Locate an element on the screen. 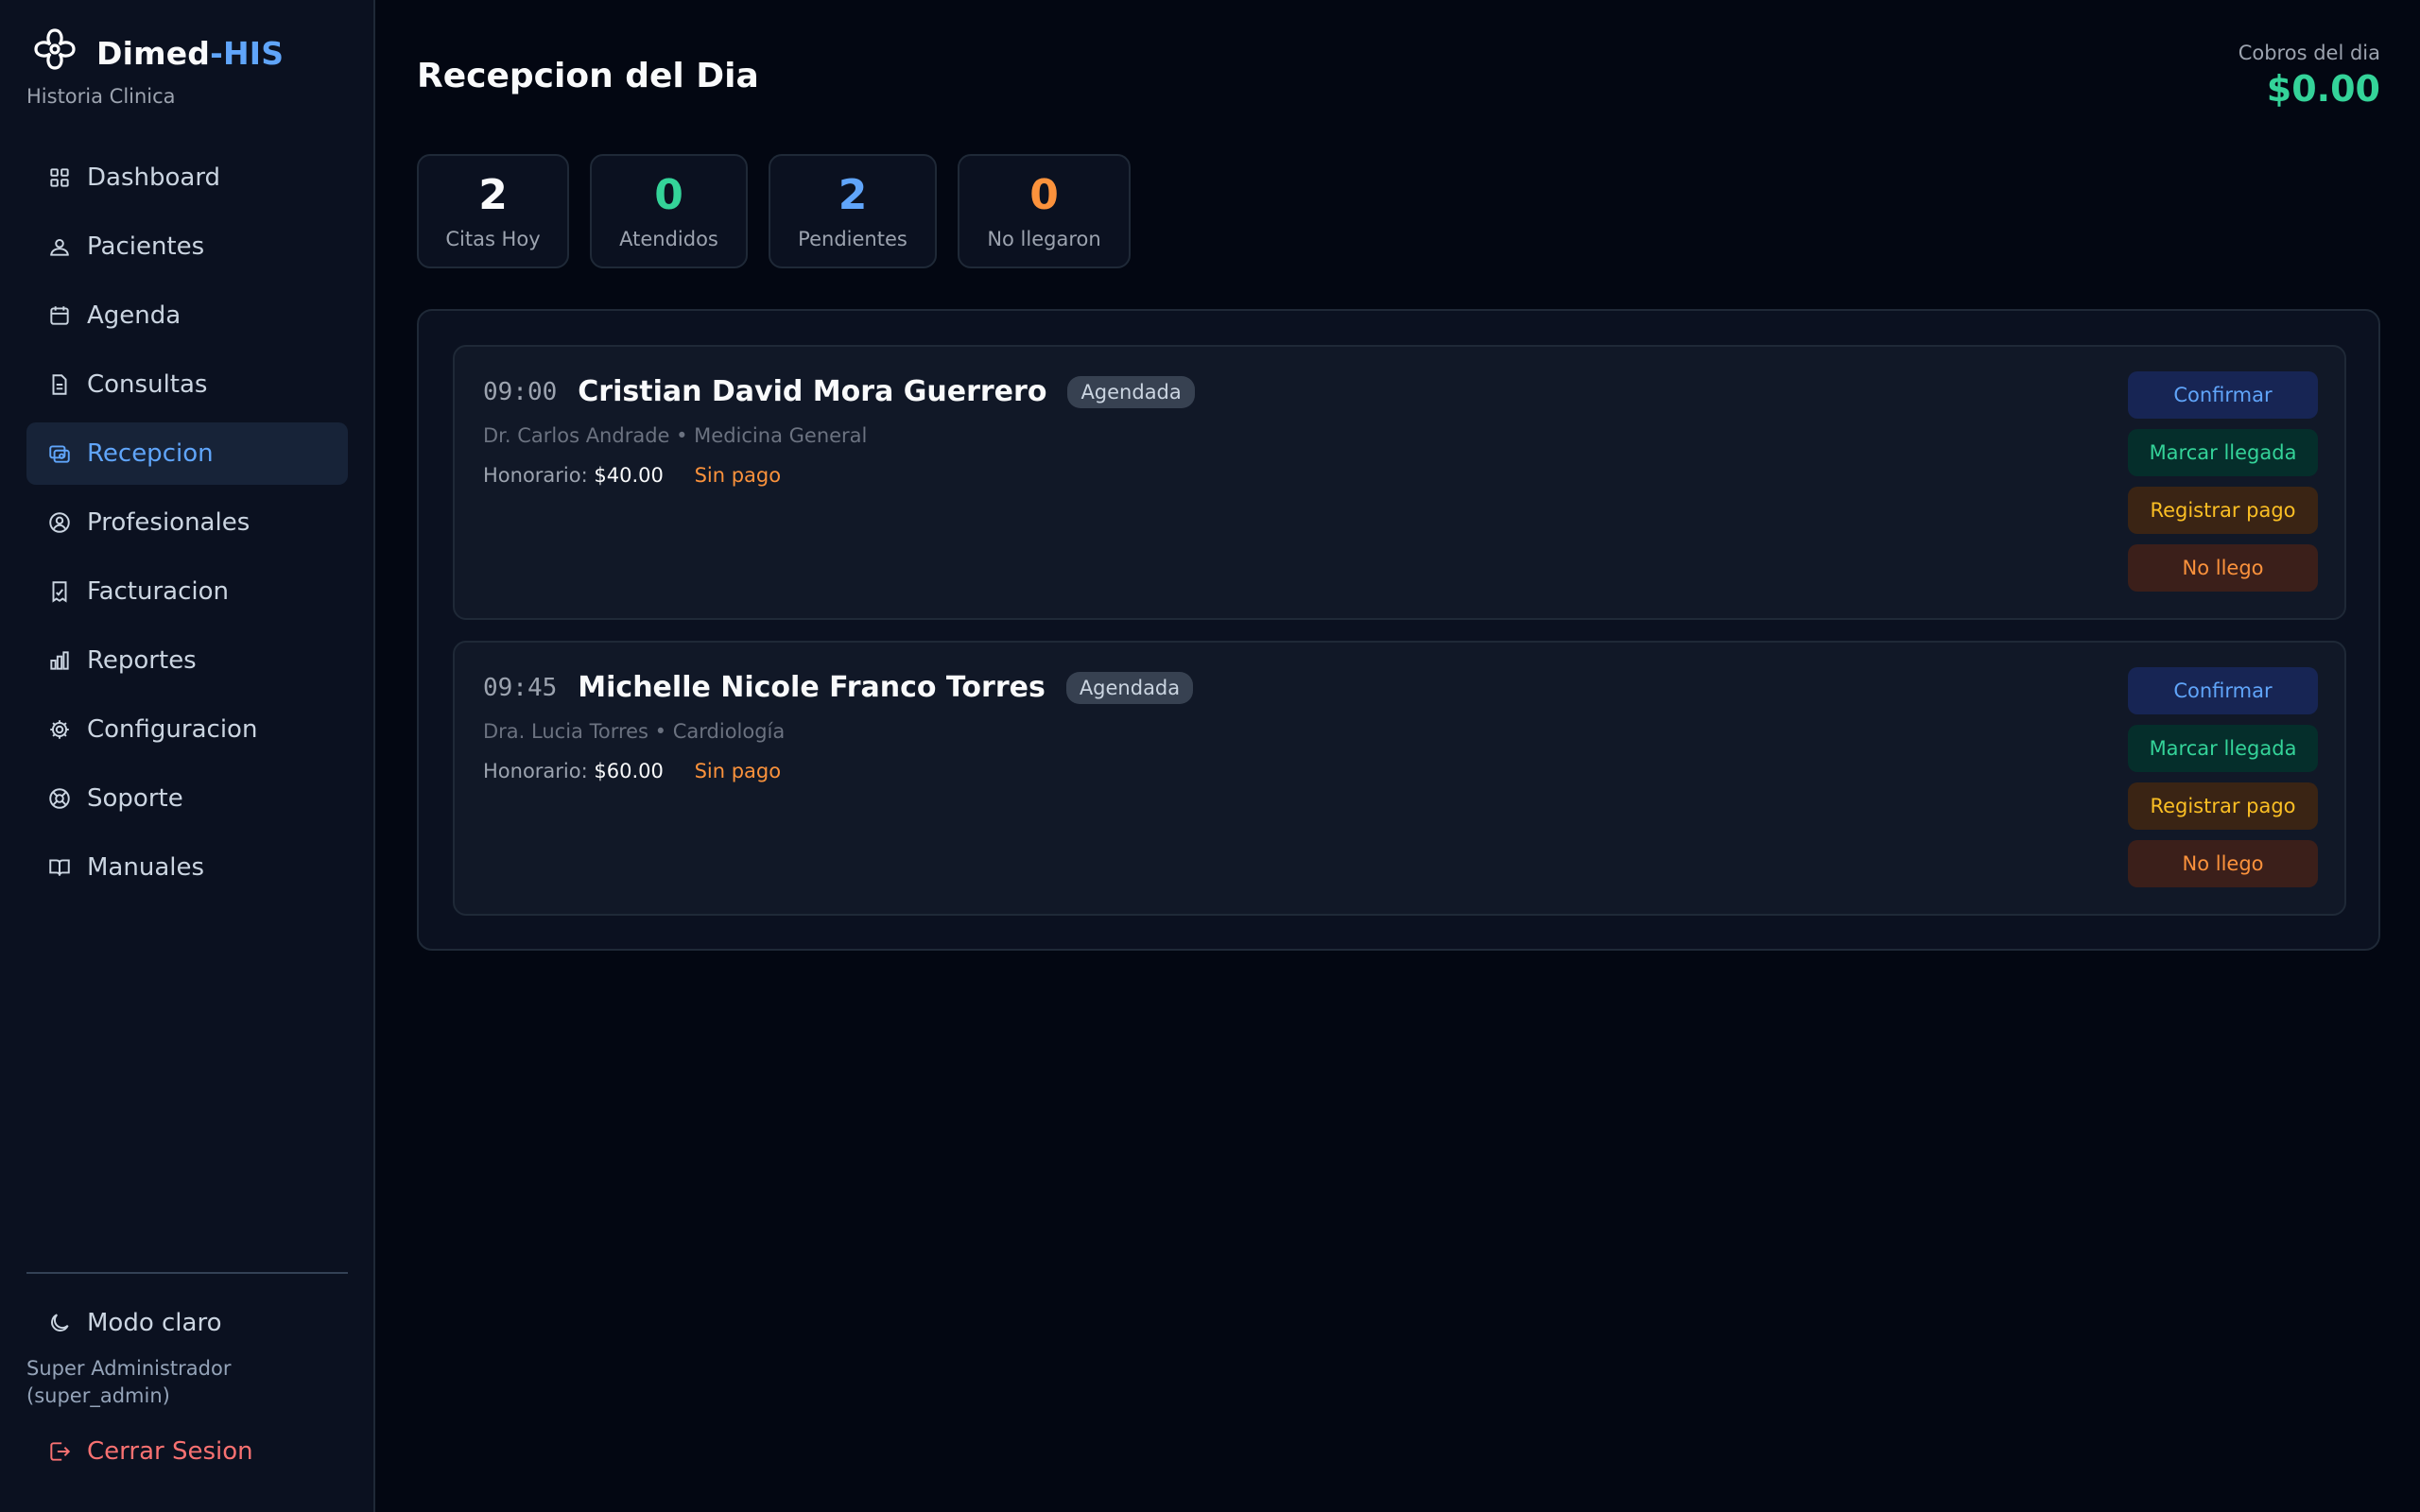 Image resolution: width=2420 pixels, height=1512 pixels. sidebar-item-label: Dashboard is located at coordinates (154, 177).